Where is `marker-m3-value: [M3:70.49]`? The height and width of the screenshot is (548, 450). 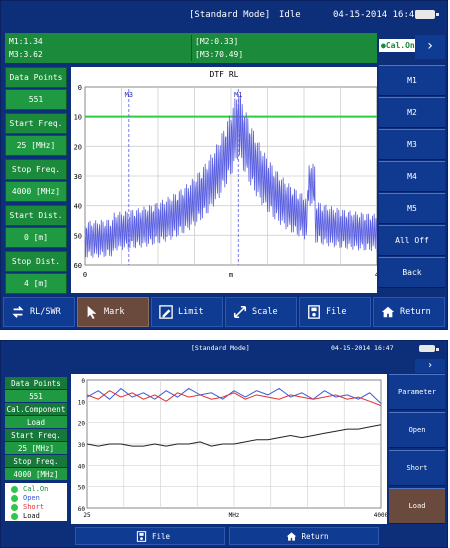 marker-m3-value: [M3:70.49] is located at coordinates (219, 54).